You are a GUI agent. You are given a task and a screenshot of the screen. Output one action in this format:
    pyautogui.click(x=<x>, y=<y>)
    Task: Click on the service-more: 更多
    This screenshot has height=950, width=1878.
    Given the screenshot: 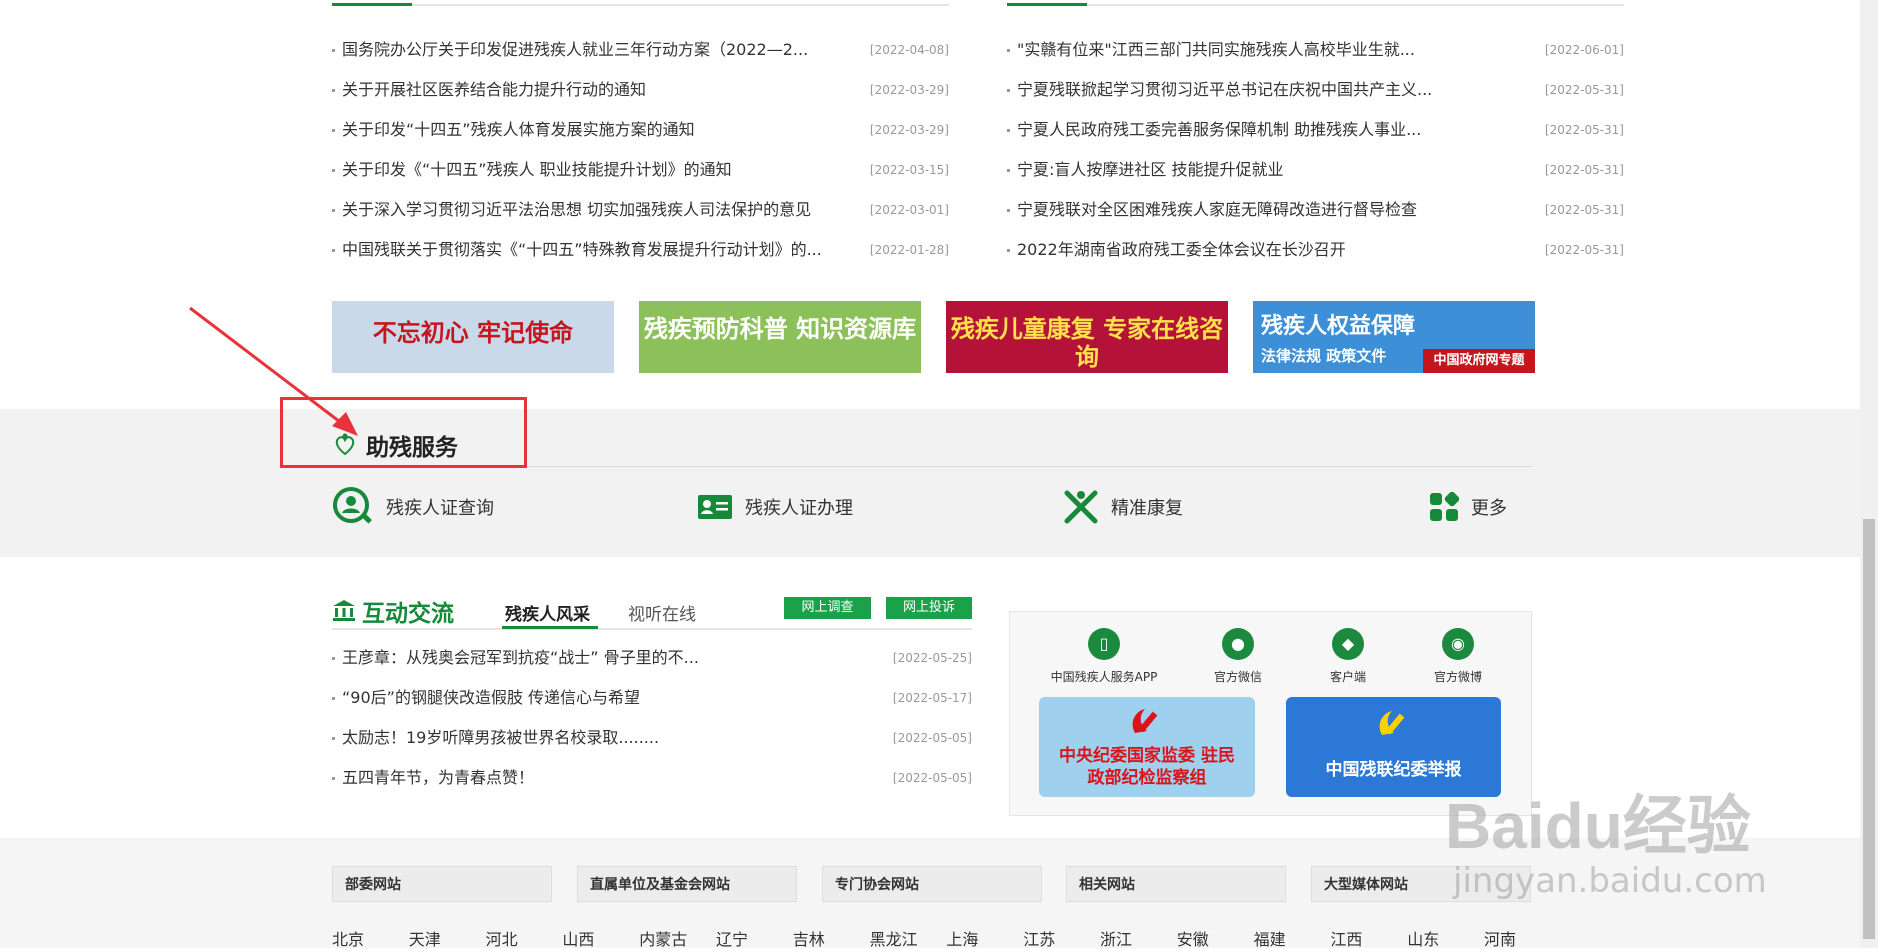 What is the action you would take?
    pyautogui.click(x=1468, y=507)
    